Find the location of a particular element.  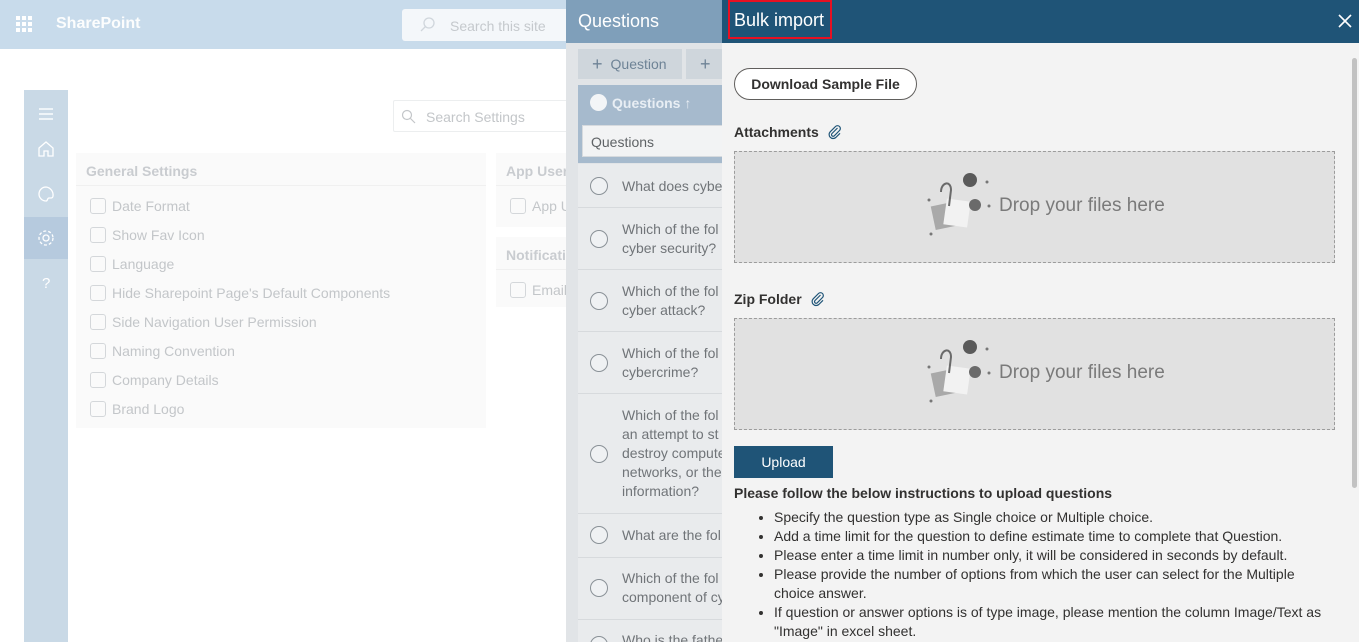

list-item: What are the fol is located at coordinates (652, 536).